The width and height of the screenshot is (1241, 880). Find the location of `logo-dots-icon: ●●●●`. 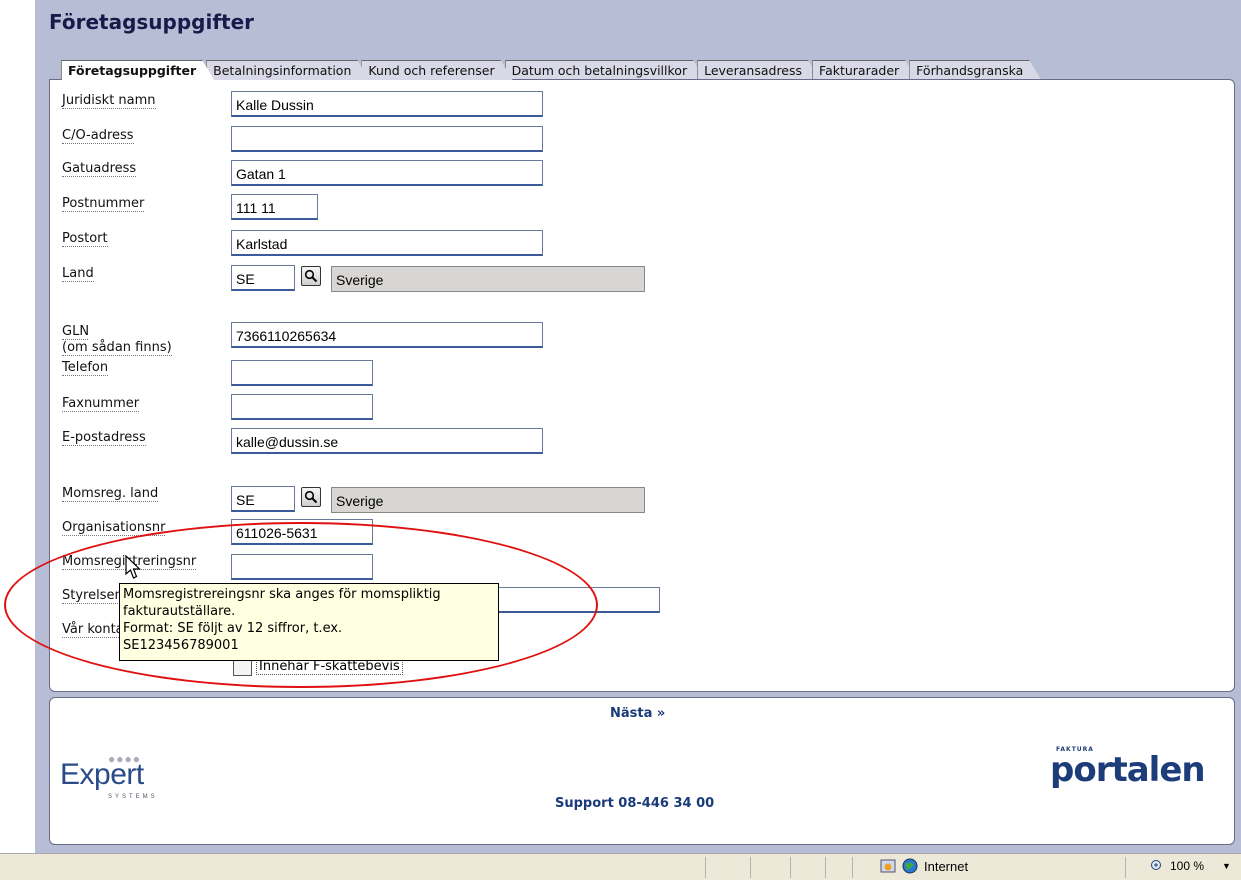

logo-dots-icon: ●●●● is located at coordinates (124, 759).